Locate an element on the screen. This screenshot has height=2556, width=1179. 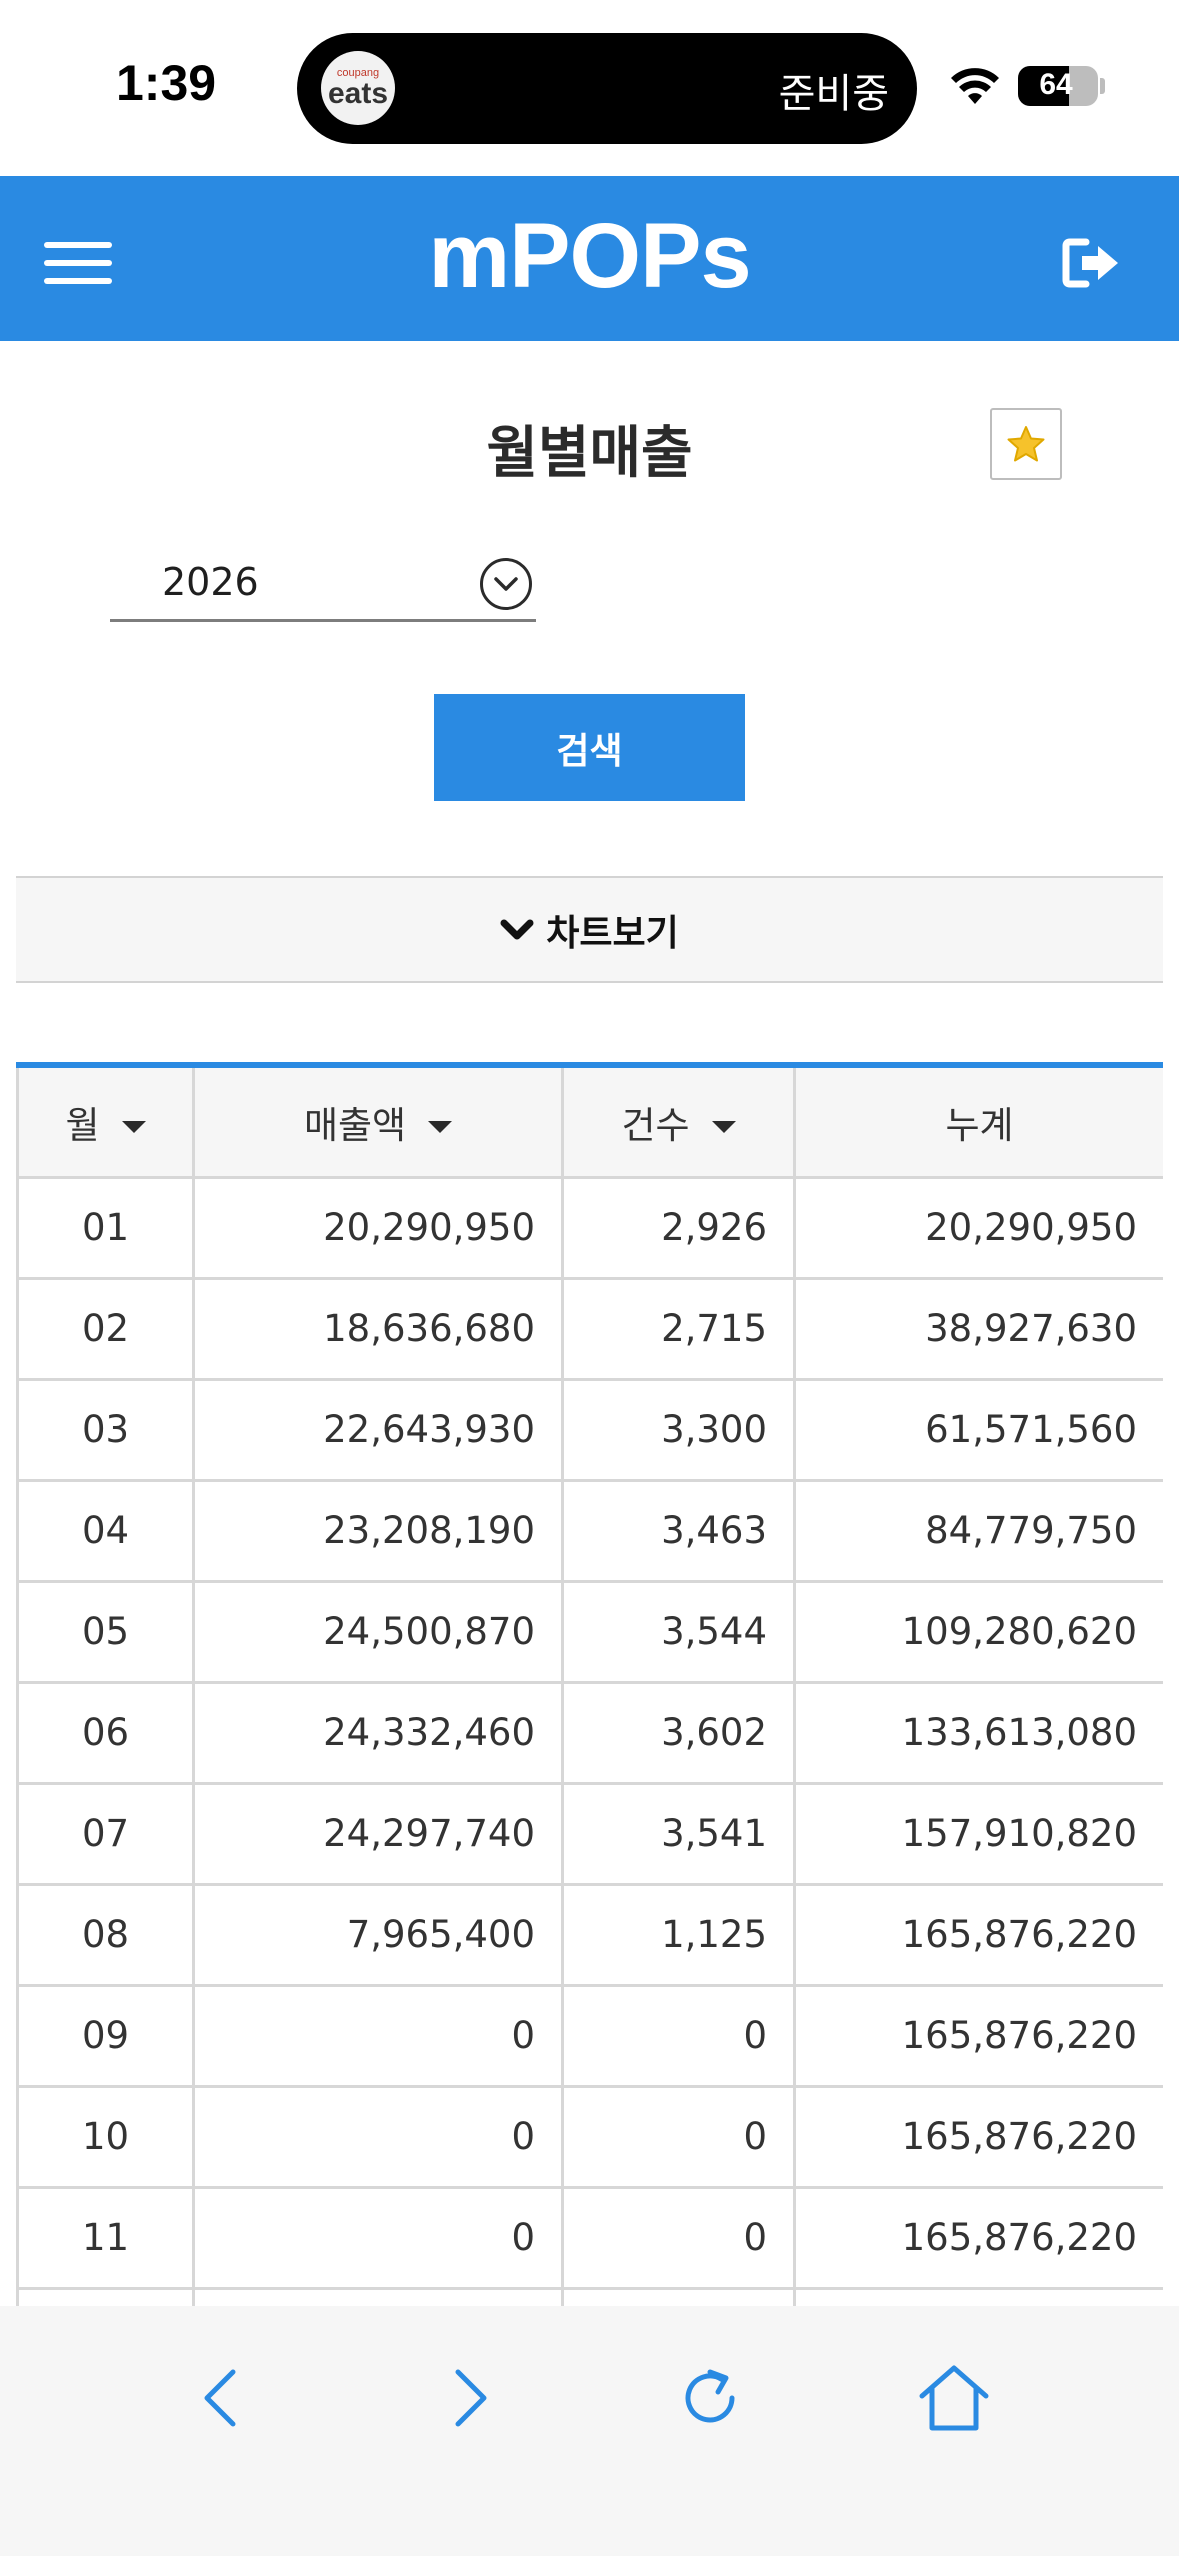
logo-text-bottom: eats is located at coordinates (358, 93).